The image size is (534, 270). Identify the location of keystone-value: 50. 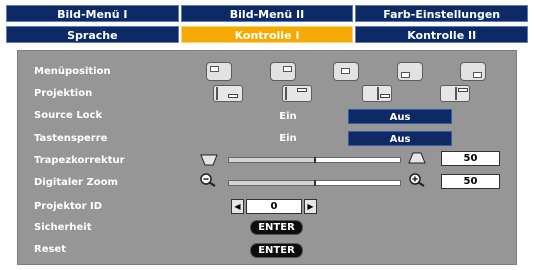
(470, 158).